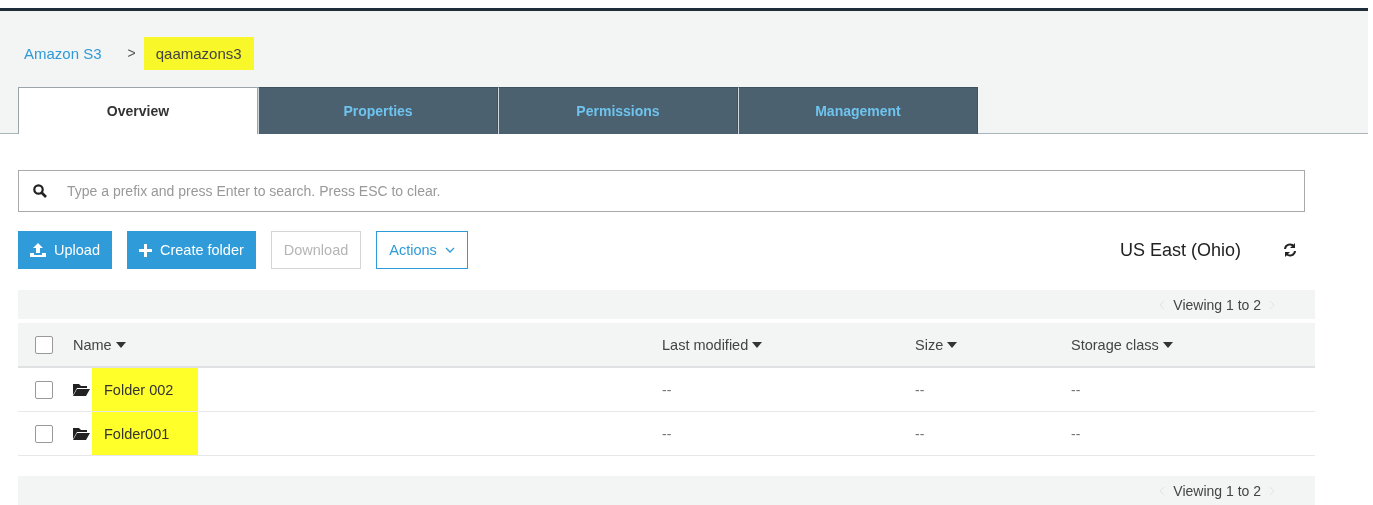  I want to click on tab: Overview, so click(138, 110).